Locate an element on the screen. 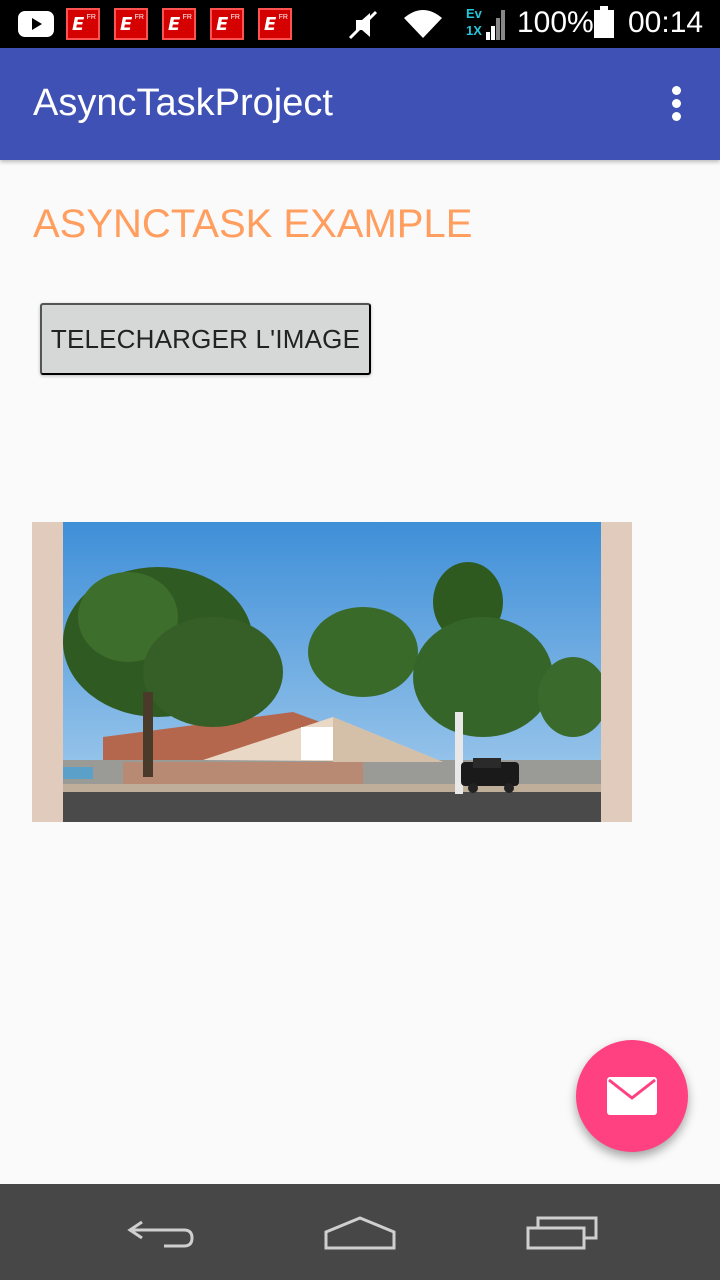 The height and width of the screenshot is (1280, 720). app-title: AsyncTaskProject is located at coordinates (183, 103).